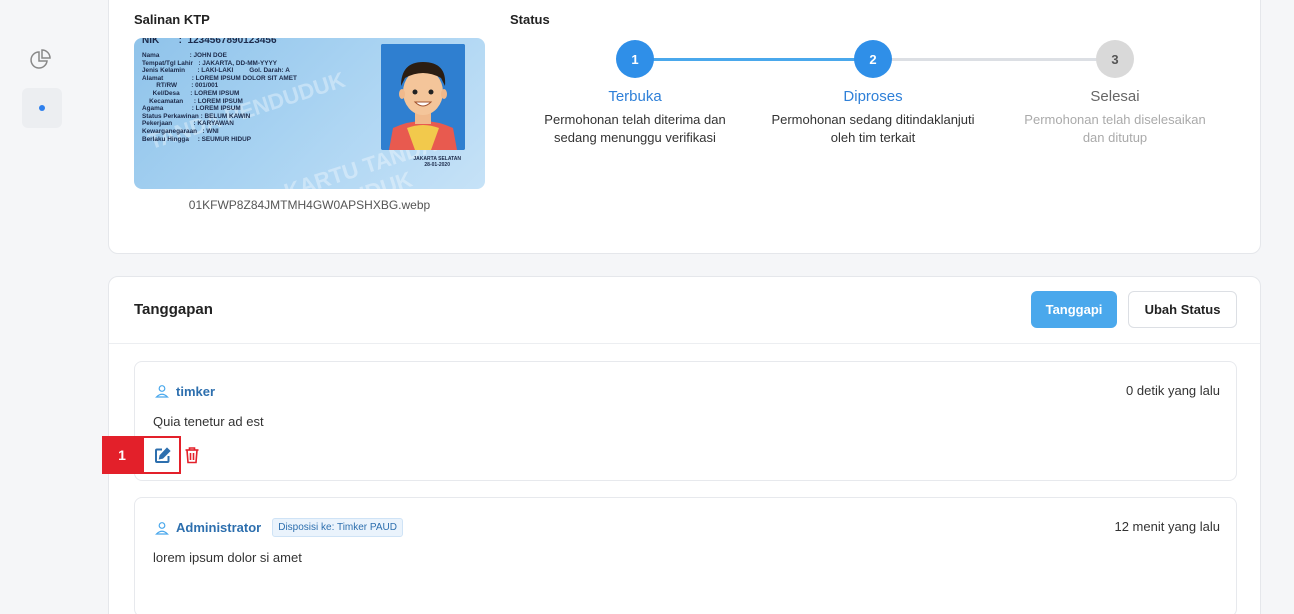  What do you see at coordinates (209, 42) in the screenshot?
I see `ktp-nik: NIK : 1234567890123456` at bounding box center [209, 42].